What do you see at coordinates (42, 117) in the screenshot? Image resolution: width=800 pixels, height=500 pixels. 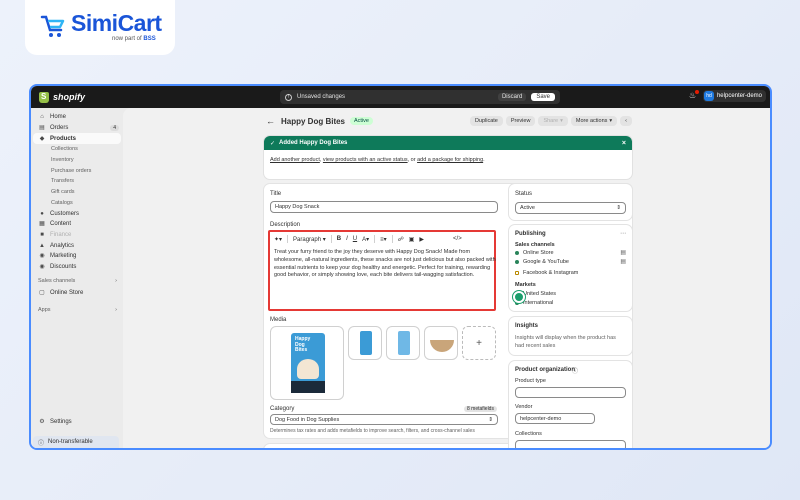 I see `home-icon: ⌂` at bounding box center [42, 117].